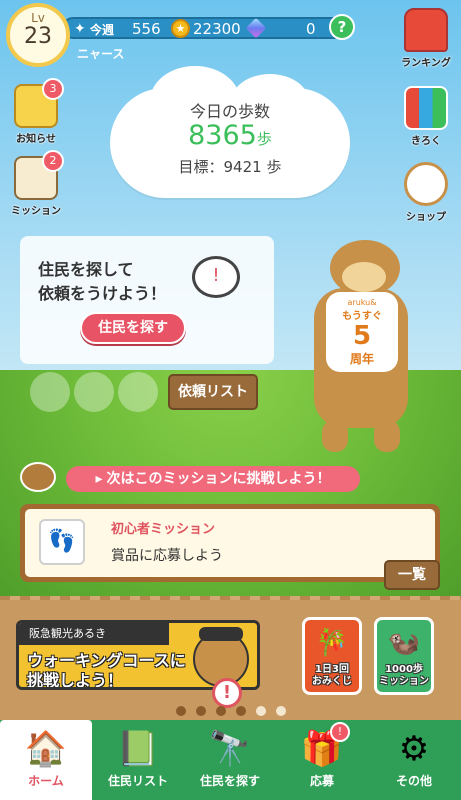 This screenshot has height=800, width=461. I want to click on status-bar: ✦ 今週 556 ★ 22300 0, so click(208, 28).